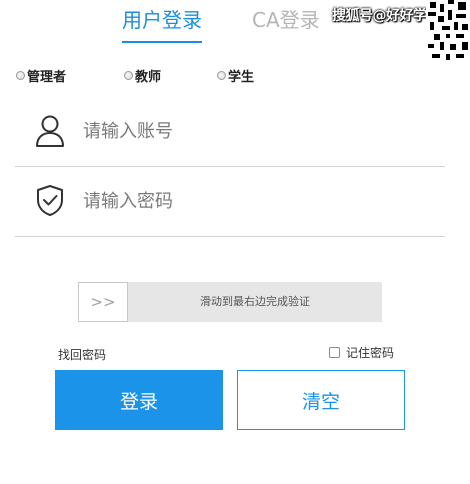  What do you see at coordinates (448, 31) in the screenshot?
I see `qr-code-icon` at bounding box center [448, 31].